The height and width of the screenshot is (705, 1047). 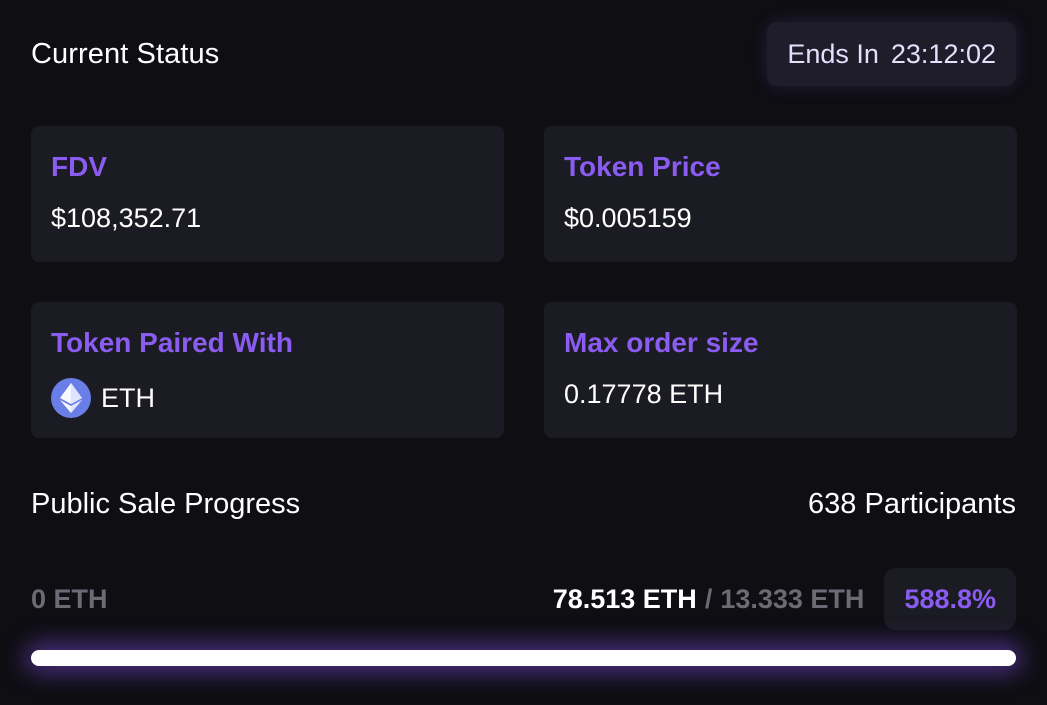 What do you see at coordinates (523, 504) in the screenshot?
I see `sale-progress-header: Public Sale Progress 638 Participants` at bounding box center [523, 504].